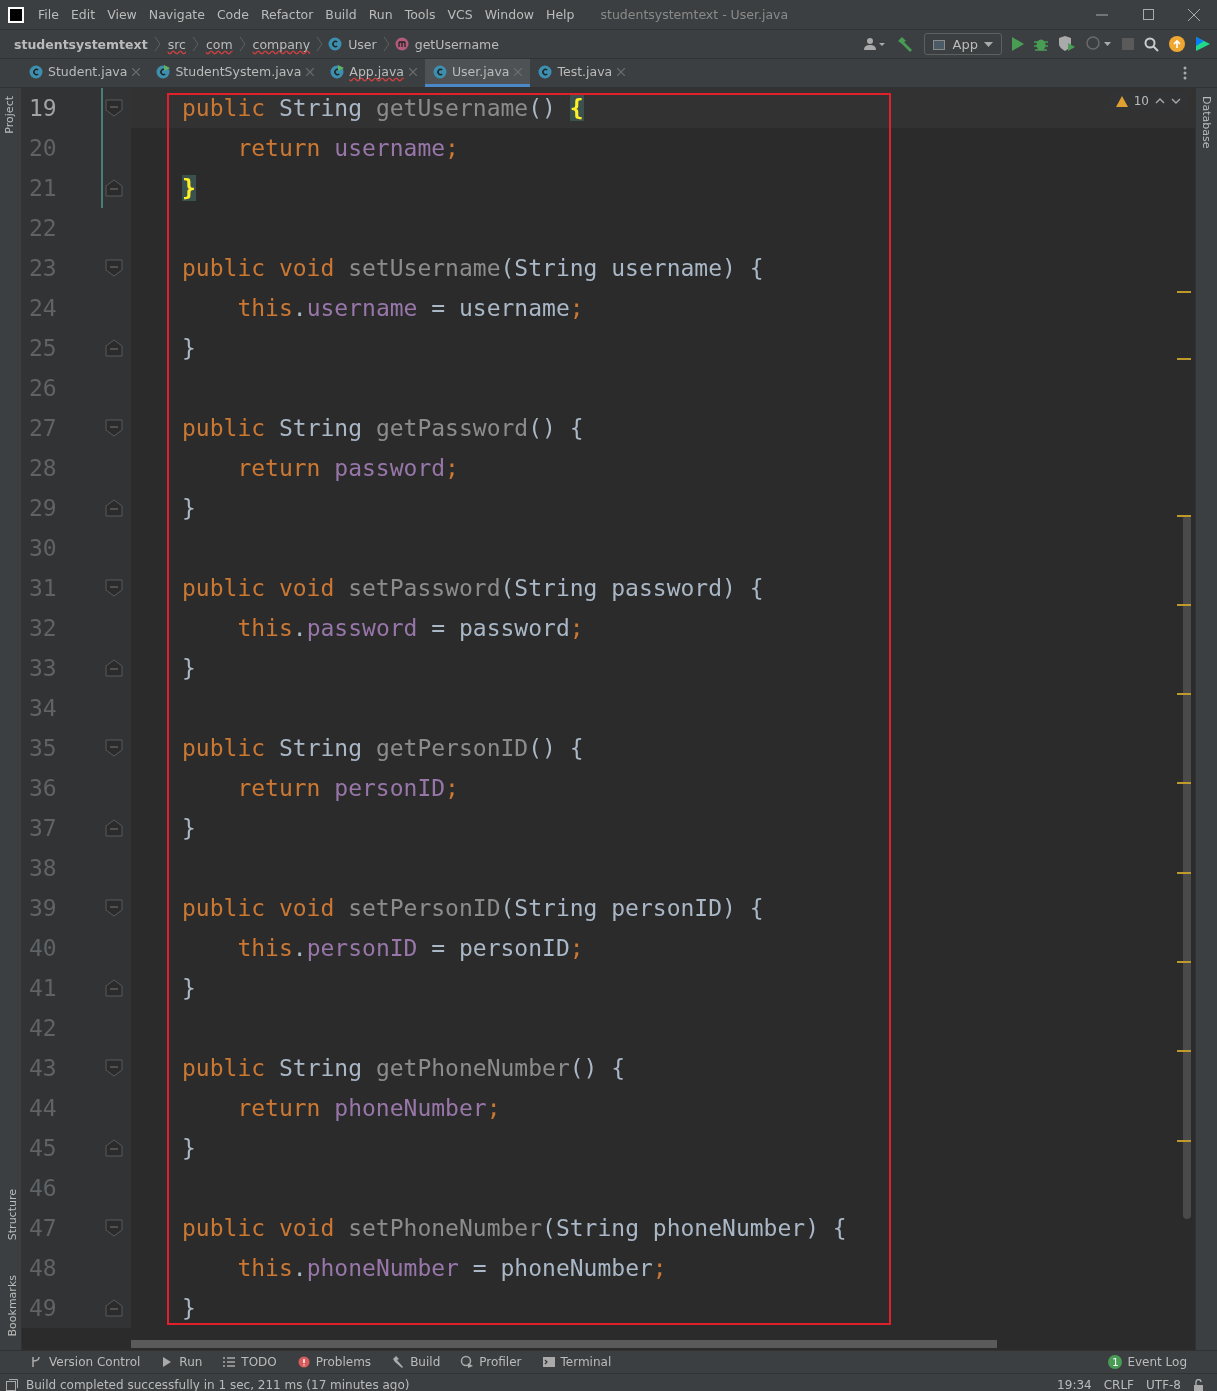 This screenshot has height=1391, width=1217. What do you see at coordinates (576, 1362) in the screenshot?
I see `tool-window-button: Terminal` at bounding box center [576, 1362].